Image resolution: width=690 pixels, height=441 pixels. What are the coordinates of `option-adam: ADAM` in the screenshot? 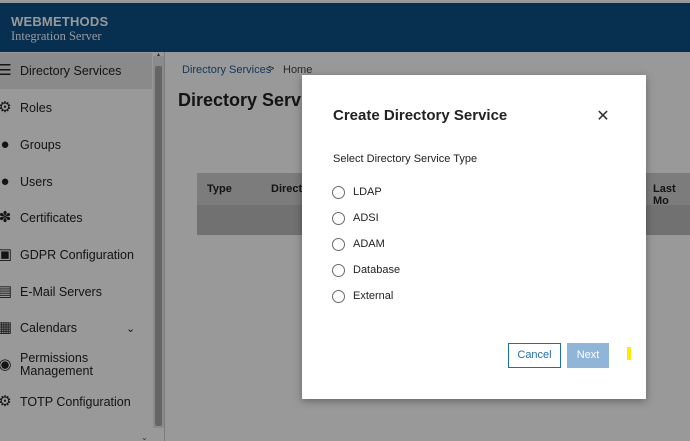 It's located at (358, 244).